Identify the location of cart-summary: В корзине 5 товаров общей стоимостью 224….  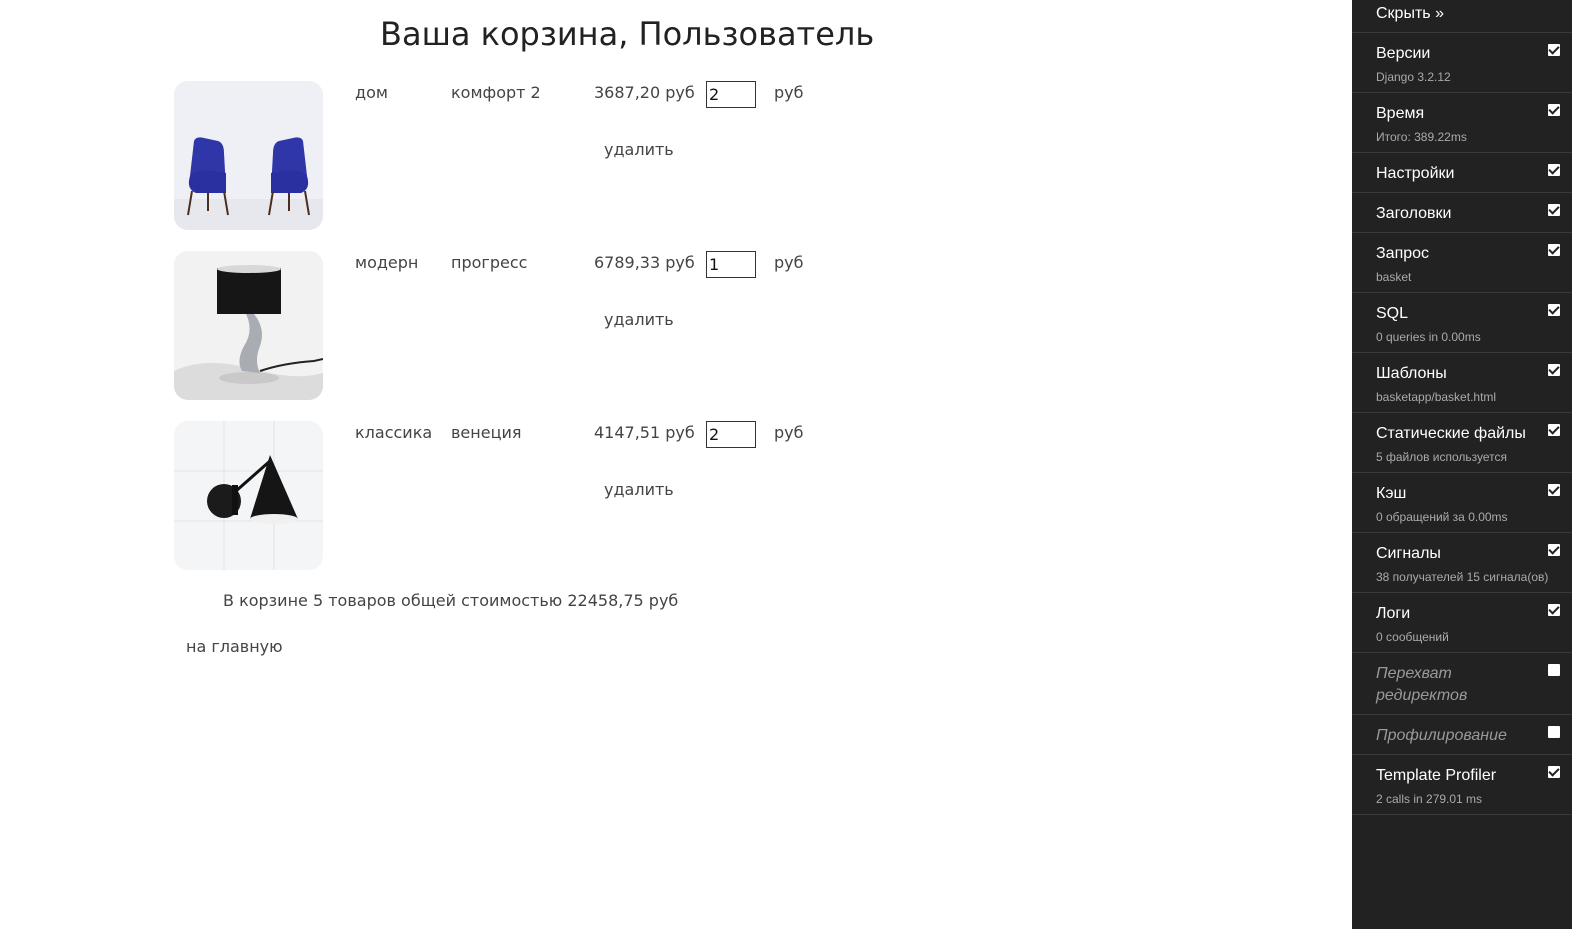
(451, 600).